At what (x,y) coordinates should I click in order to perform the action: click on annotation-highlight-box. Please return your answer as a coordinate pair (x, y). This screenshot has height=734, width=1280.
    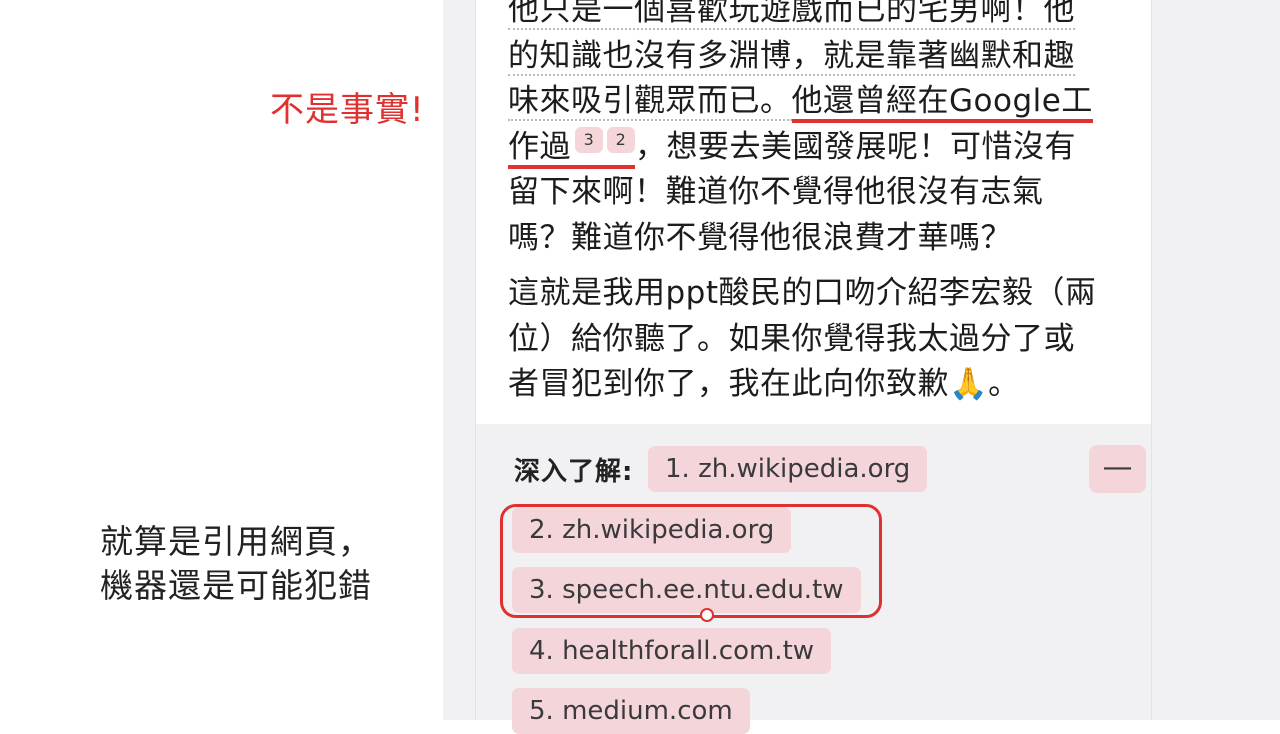
    Looking at the image, I should click on (691, 561).